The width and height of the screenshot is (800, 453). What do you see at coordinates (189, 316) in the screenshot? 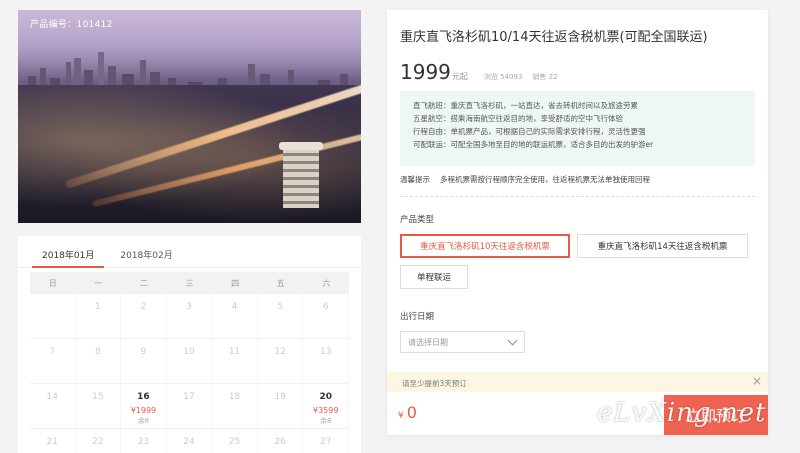
I see `calendar-day: 3` at bounding box center [189, 316].